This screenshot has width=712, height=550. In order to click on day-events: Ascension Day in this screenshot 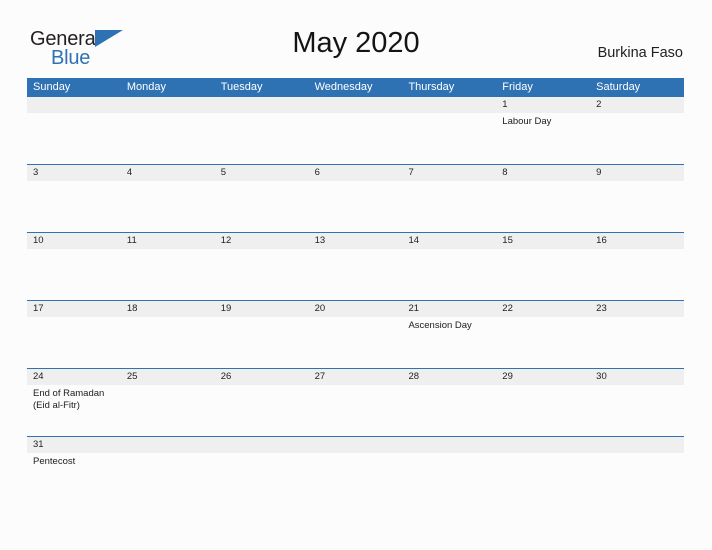, I will do `click(449, 324)`.